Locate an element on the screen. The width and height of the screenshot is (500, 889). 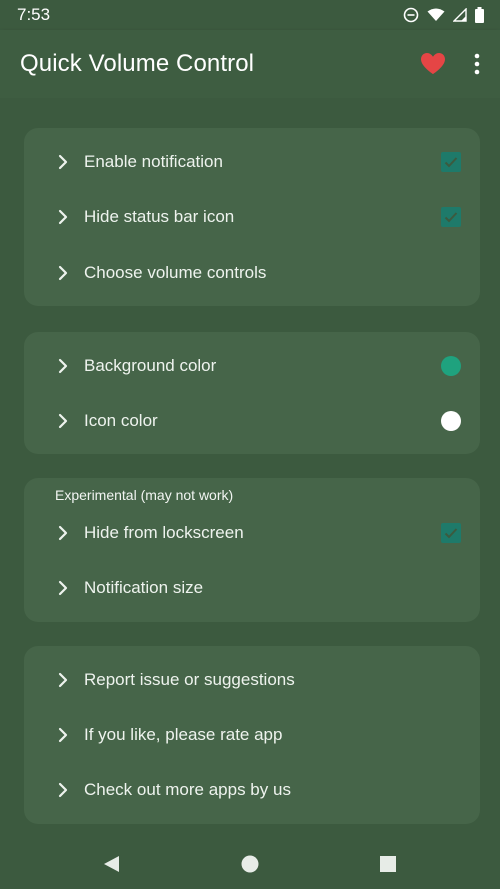
app-actions is located at coordinates (450, 64).